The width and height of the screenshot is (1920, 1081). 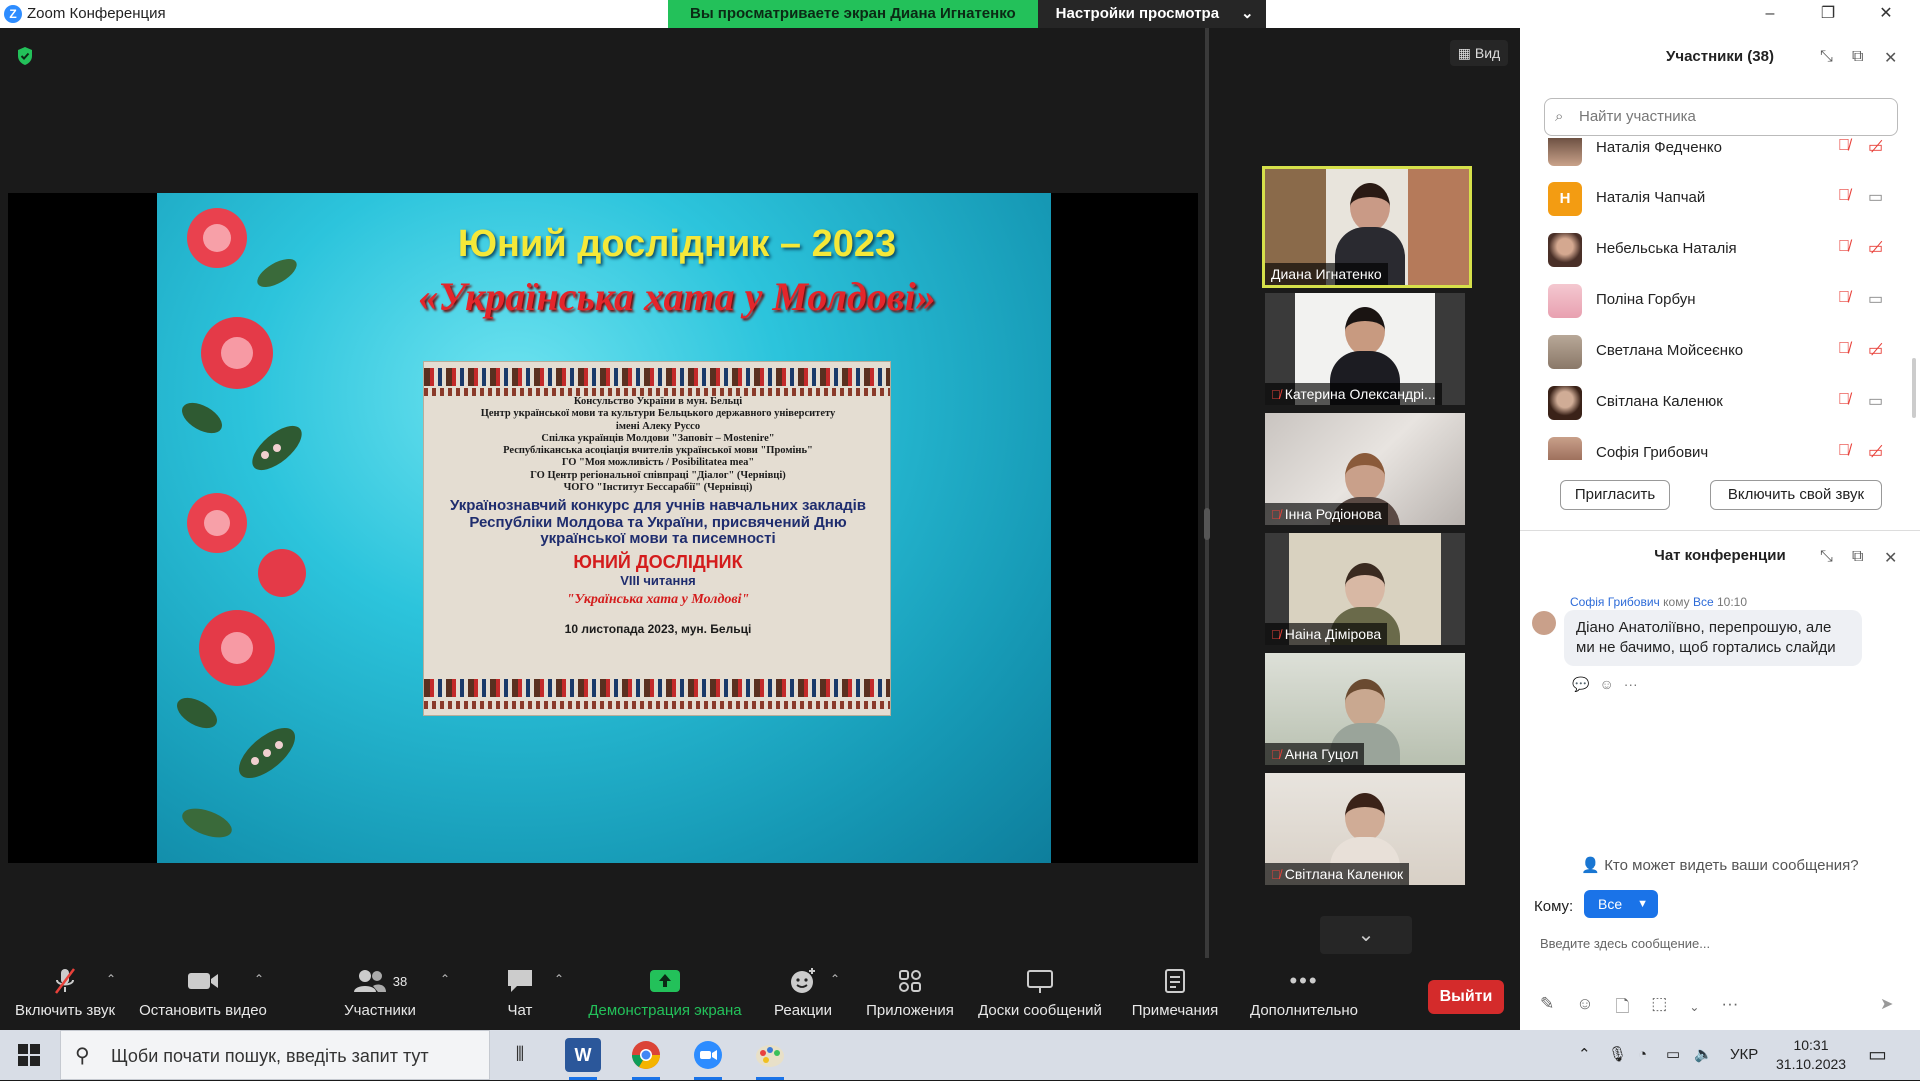 What do you see at coordinates (1365, 829) in the screenshot?
I see `video-tile: 🎙̸ Світлана Каленюк` at bounding box center [1365, 829].